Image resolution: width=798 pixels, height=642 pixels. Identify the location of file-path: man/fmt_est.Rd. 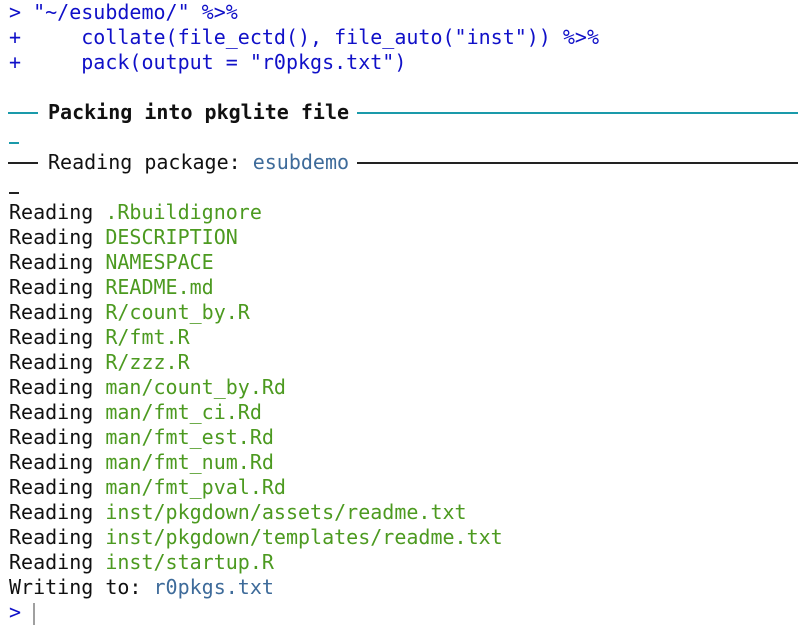
(189, 437).